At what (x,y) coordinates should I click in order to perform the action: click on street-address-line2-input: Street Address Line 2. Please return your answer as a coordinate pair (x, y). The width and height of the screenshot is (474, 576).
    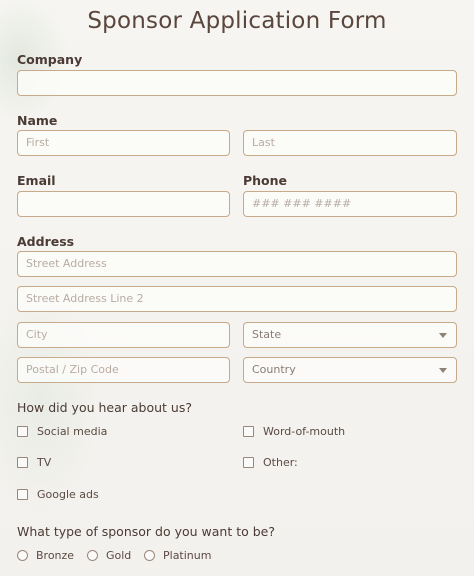
    Looking at the image, I should click on (237, 299).